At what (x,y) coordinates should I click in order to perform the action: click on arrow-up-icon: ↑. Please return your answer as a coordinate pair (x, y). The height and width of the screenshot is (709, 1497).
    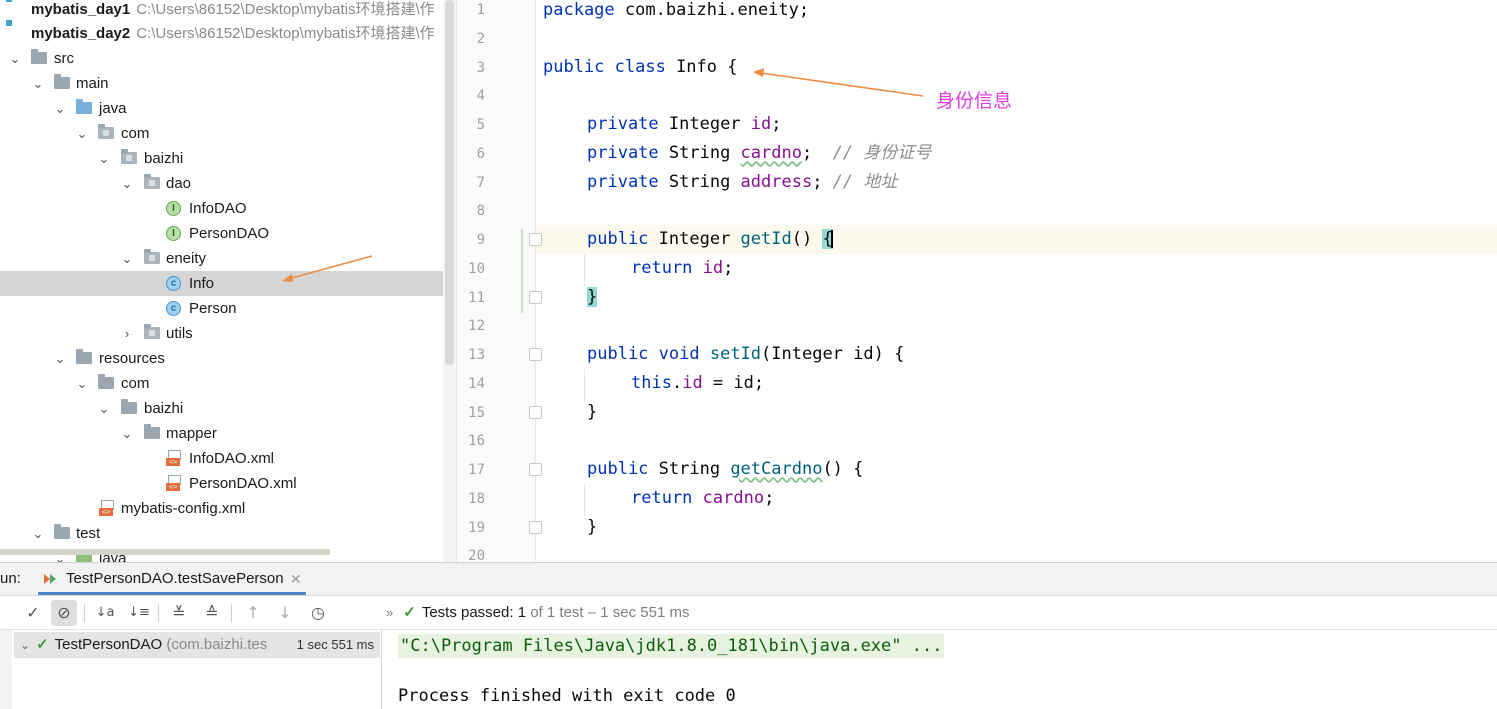
    Looking at the image, I should click on (253, 613).